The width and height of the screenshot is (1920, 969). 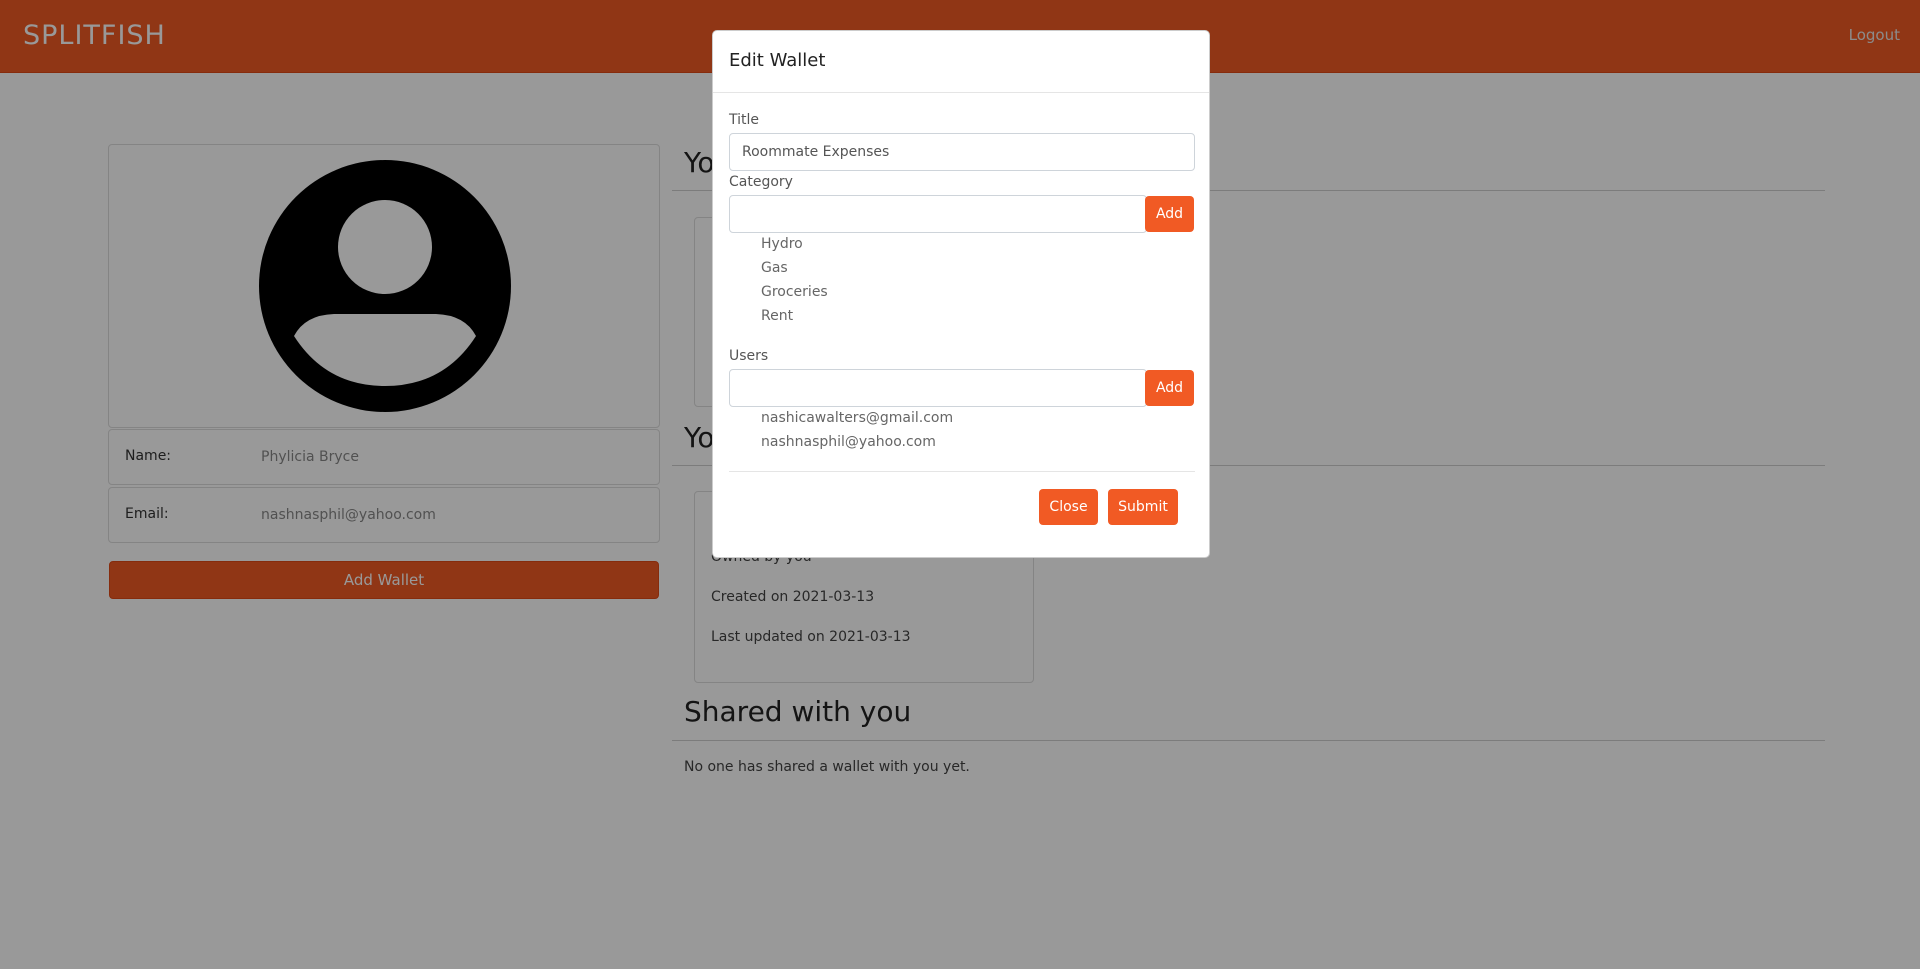 I want to click on category-item: Gas, so click(x=774, y=268).